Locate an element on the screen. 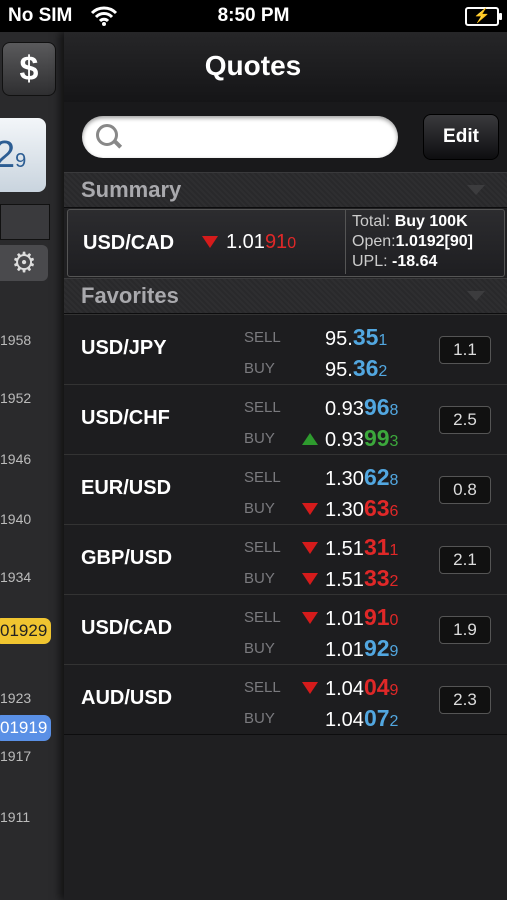 The image size is (507, 900). price-fraction: 0 is located at coordinates (394, 620).